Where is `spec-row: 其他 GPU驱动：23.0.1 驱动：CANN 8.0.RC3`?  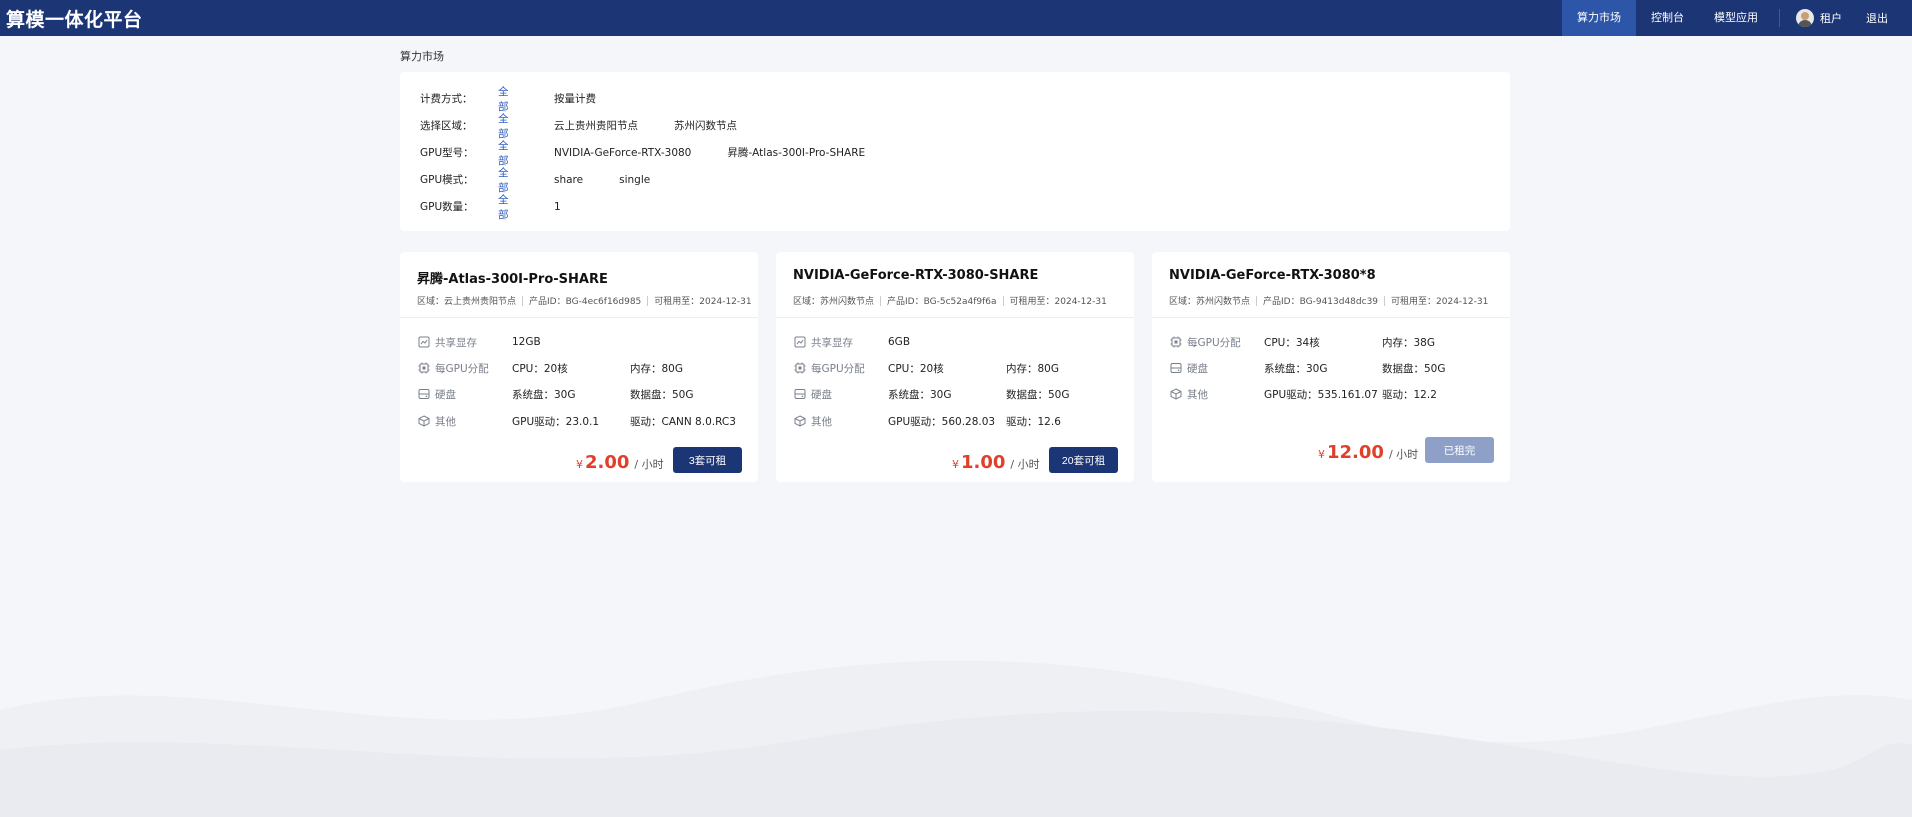
spec-row: 其他 GPU驱动：23.0.1 驱动：CANN 8.0.RC3 is located at coordinates (576, 421).